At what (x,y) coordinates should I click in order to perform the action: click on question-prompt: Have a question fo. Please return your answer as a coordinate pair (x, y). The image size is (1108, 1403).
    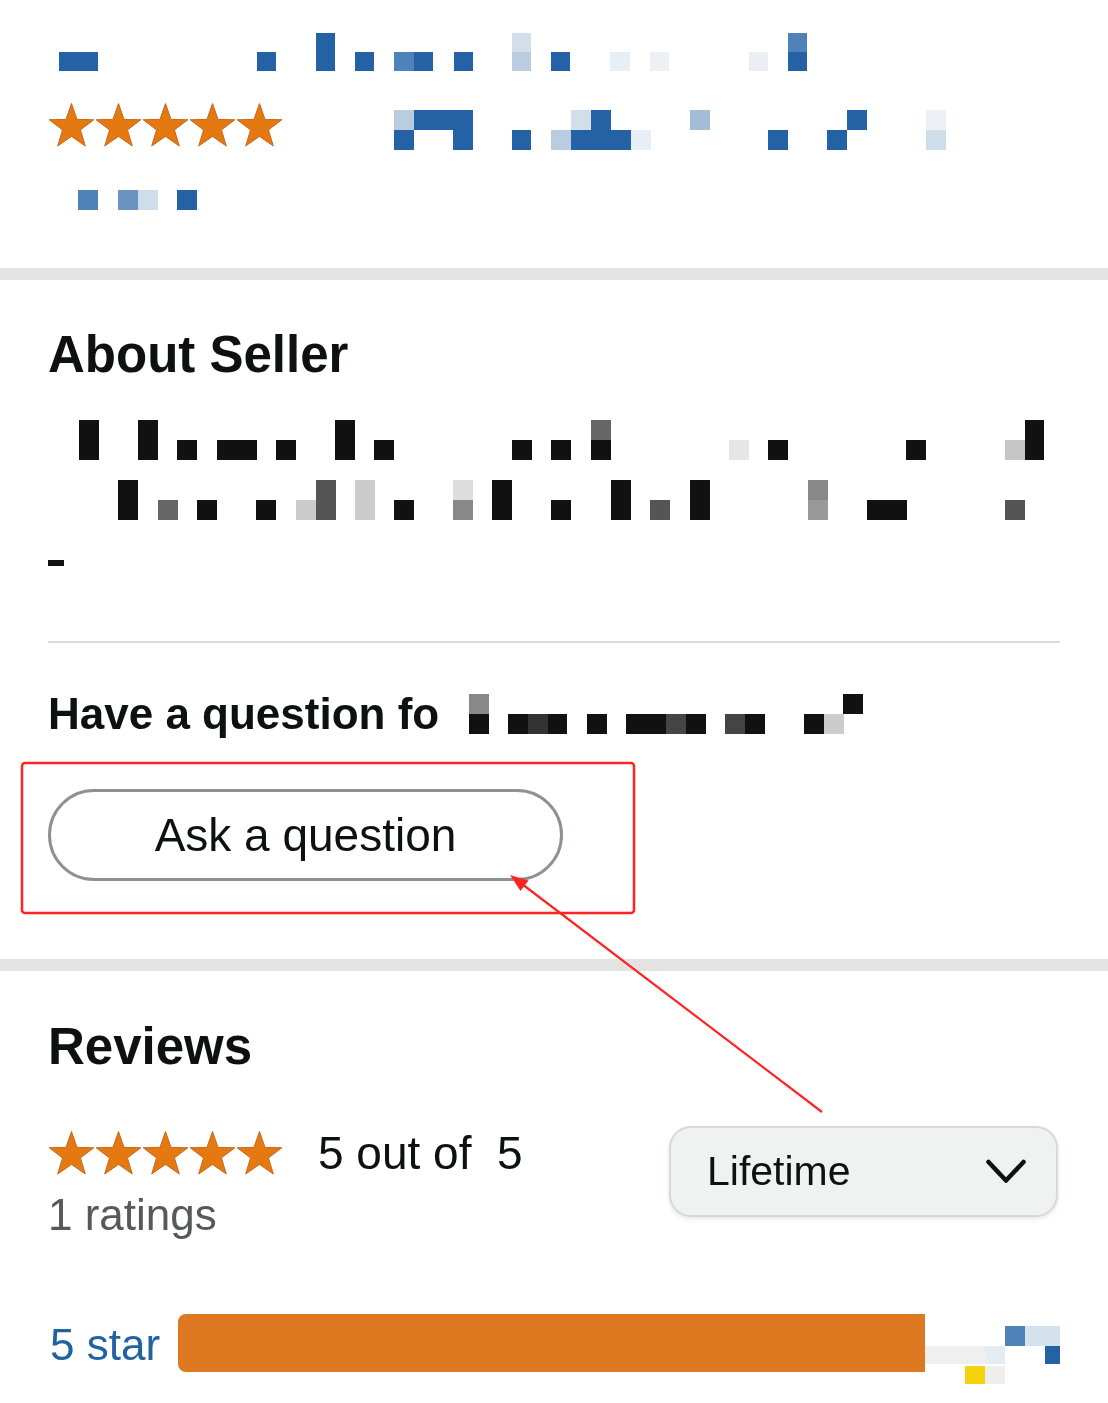
    Looking at the image, I should click on (244, 714).